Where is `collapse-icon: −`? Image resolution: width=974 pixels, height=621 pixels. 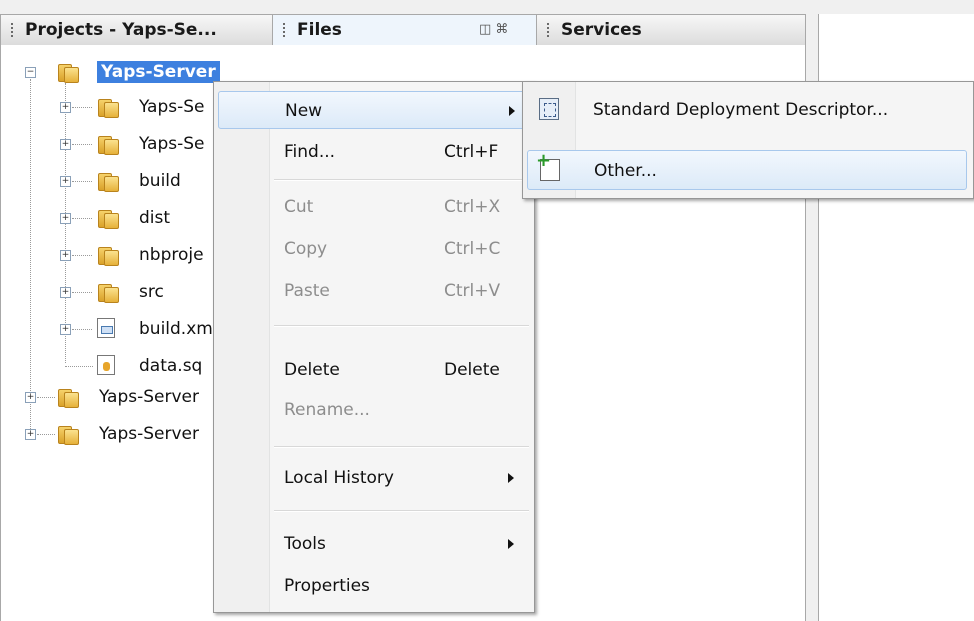
collapse-icon: − is located at coordinates (30, 72).